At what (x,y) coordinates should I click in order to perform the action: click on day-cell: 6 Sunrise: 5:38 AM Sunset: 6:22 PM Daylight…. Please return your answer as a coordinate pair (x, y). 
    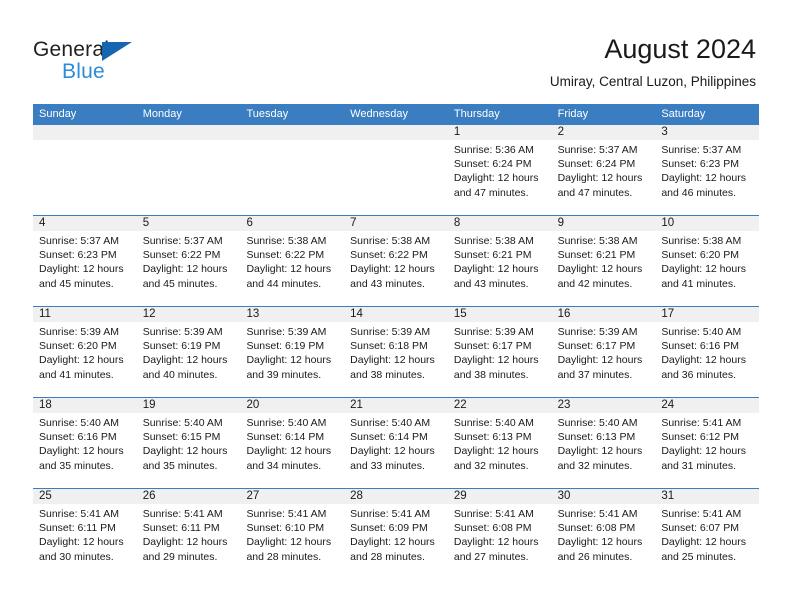
    Looking at the image, I should click on (292, 261).